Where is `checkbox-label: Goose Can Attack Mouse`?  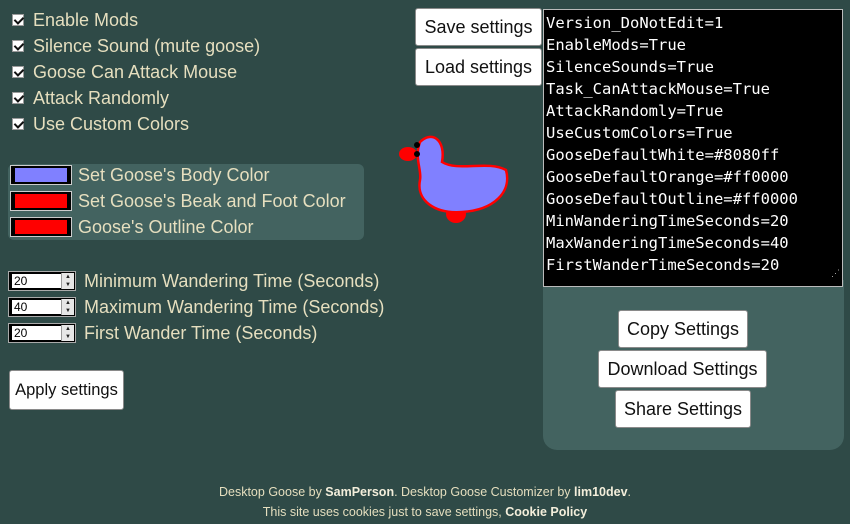 checkbox-label: Goose Can Attack Mouse is located at coordinates (135, 71).